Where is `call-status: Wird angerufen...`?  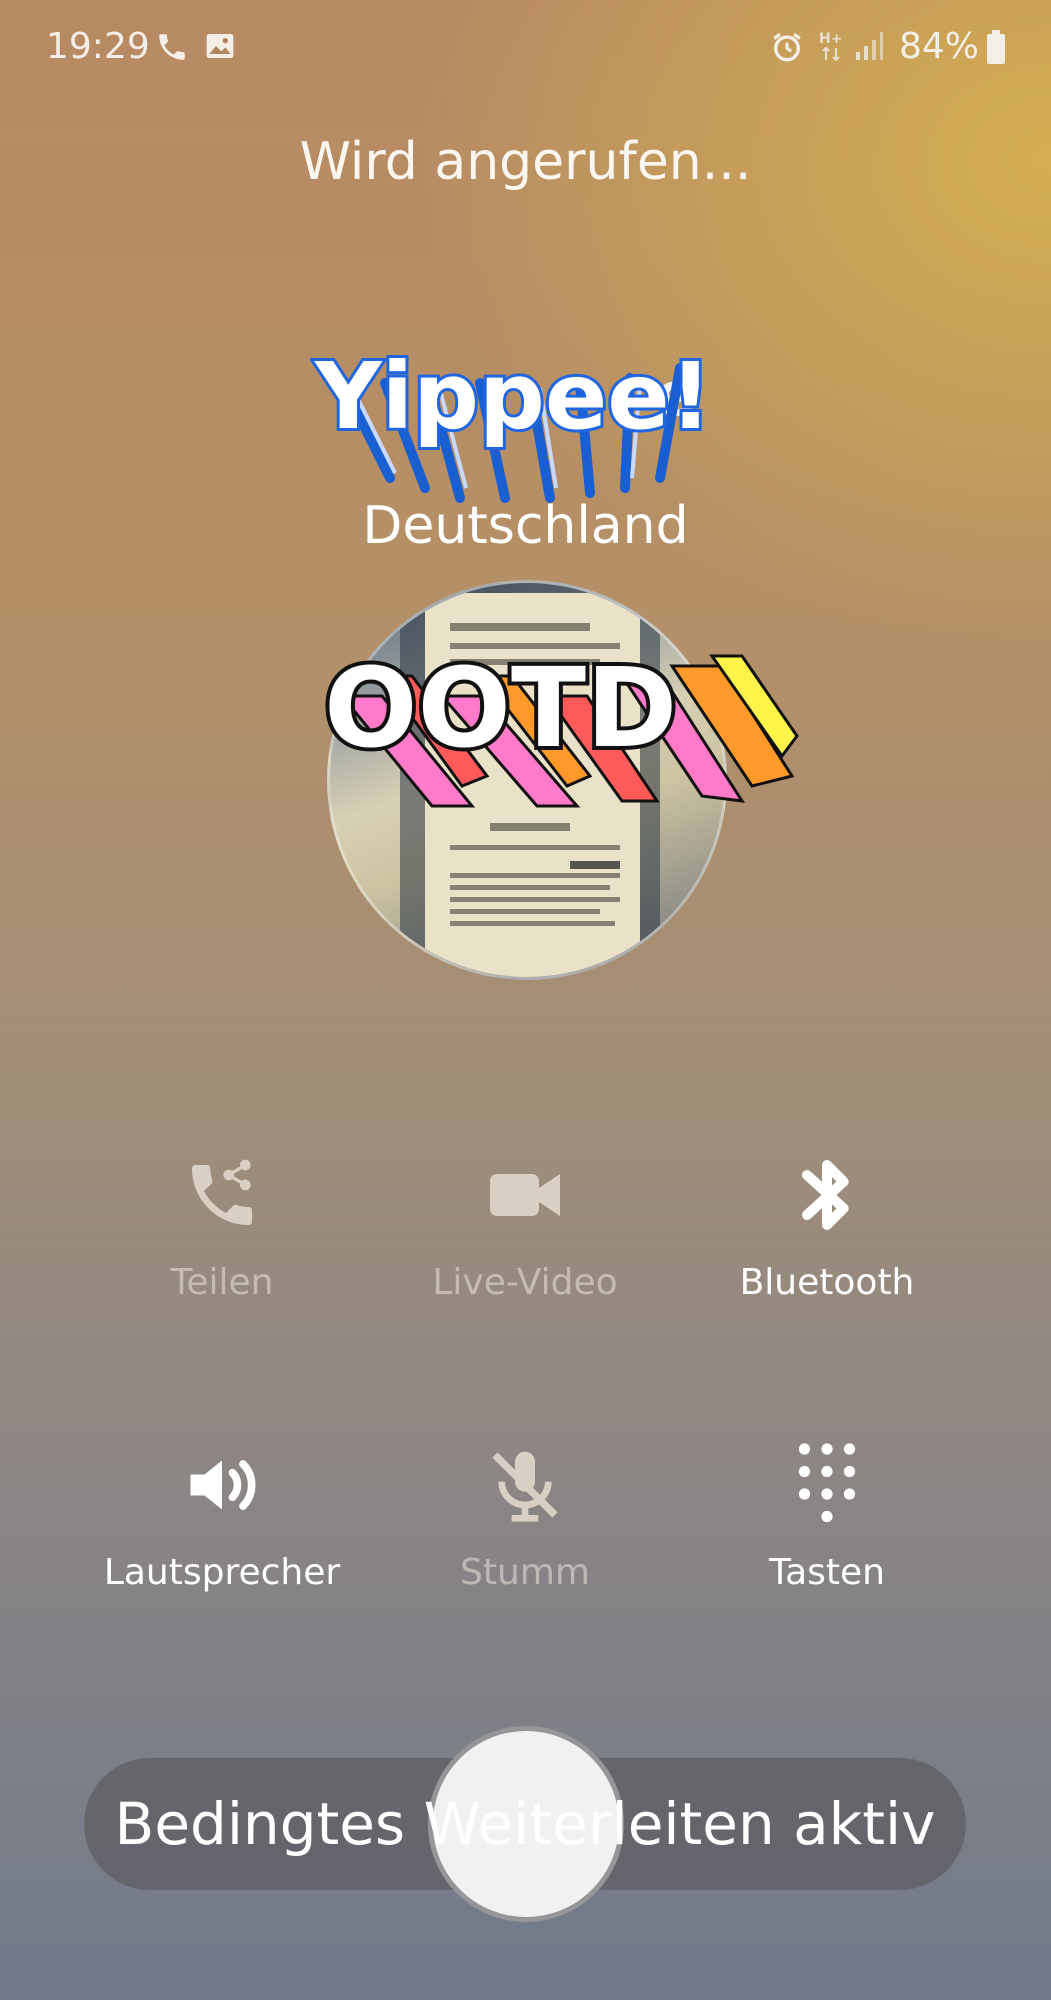
call-status: Wird angerufen... is located at coordinates (525, 162).